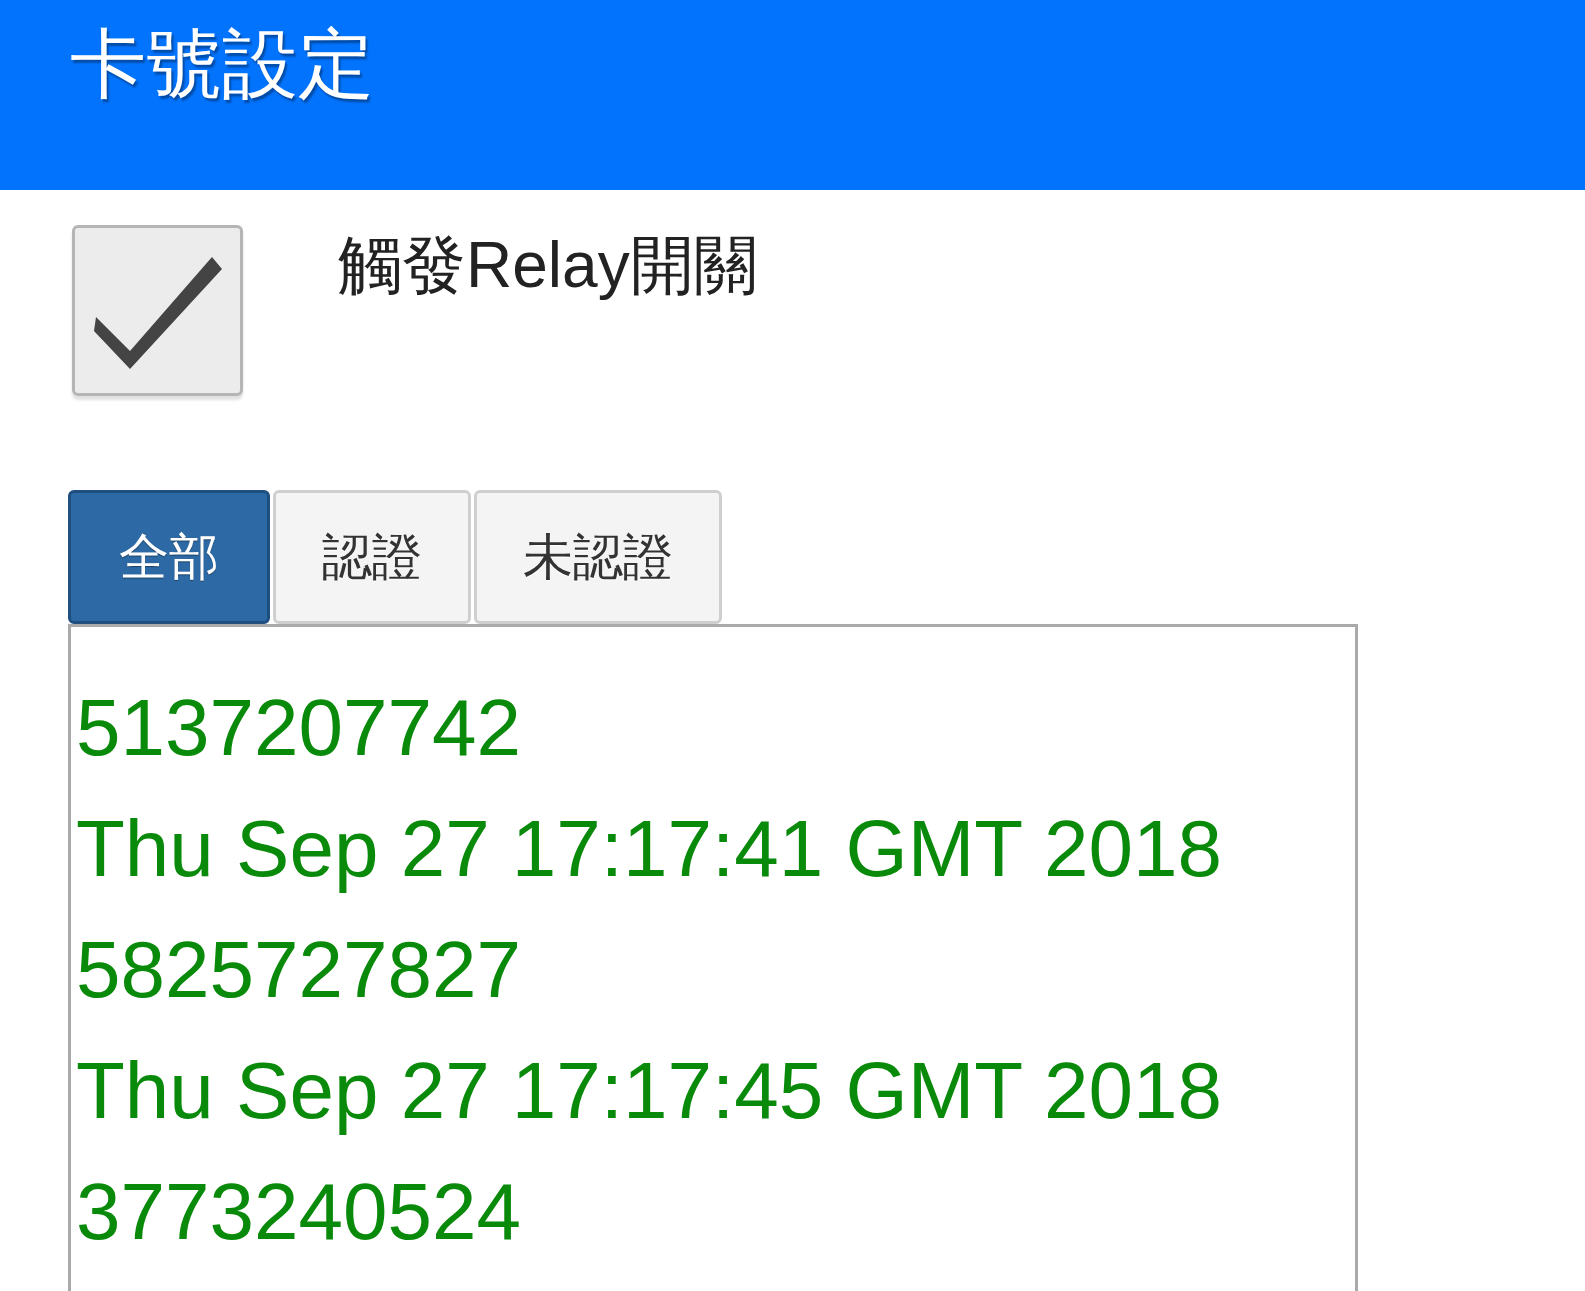 This screenshot has height=1291, width=1585. What do you see at coordinates (372, 557) in the screenshot?
I see `filter-tab: 認證` at bounding box center [372, 557].